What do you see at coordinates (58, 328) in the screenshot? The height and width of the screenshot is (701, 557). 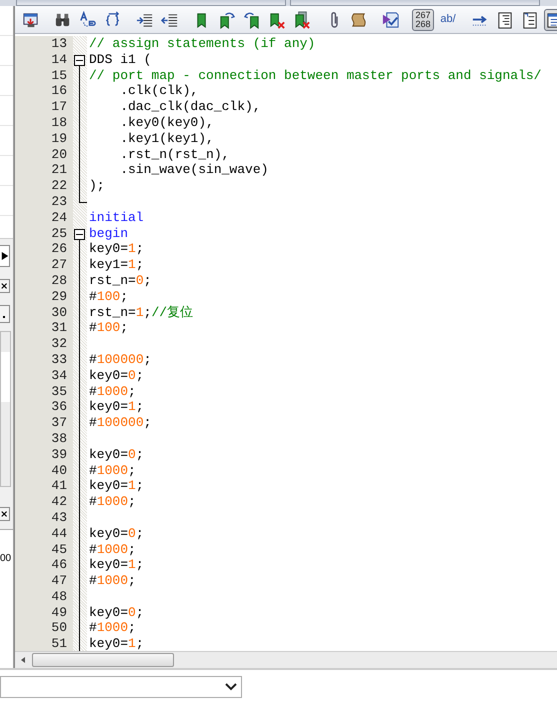 I see `line-number: 31` at bounding box center [58, 328].